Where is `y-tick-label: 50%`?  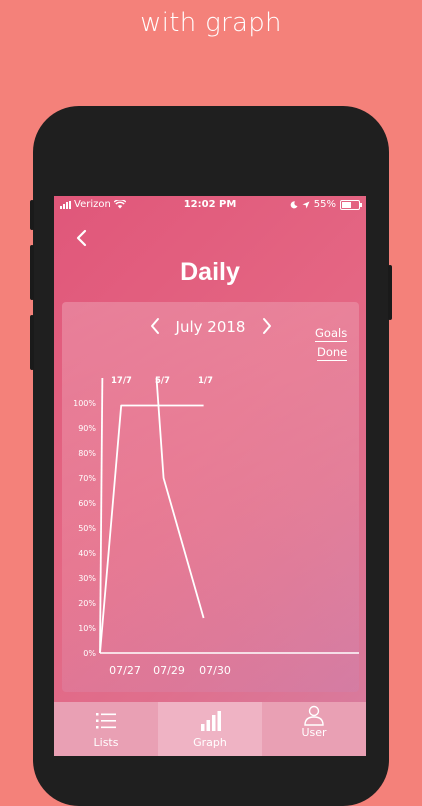
y-tick-label: 50% is located at coordinates (87, 528).